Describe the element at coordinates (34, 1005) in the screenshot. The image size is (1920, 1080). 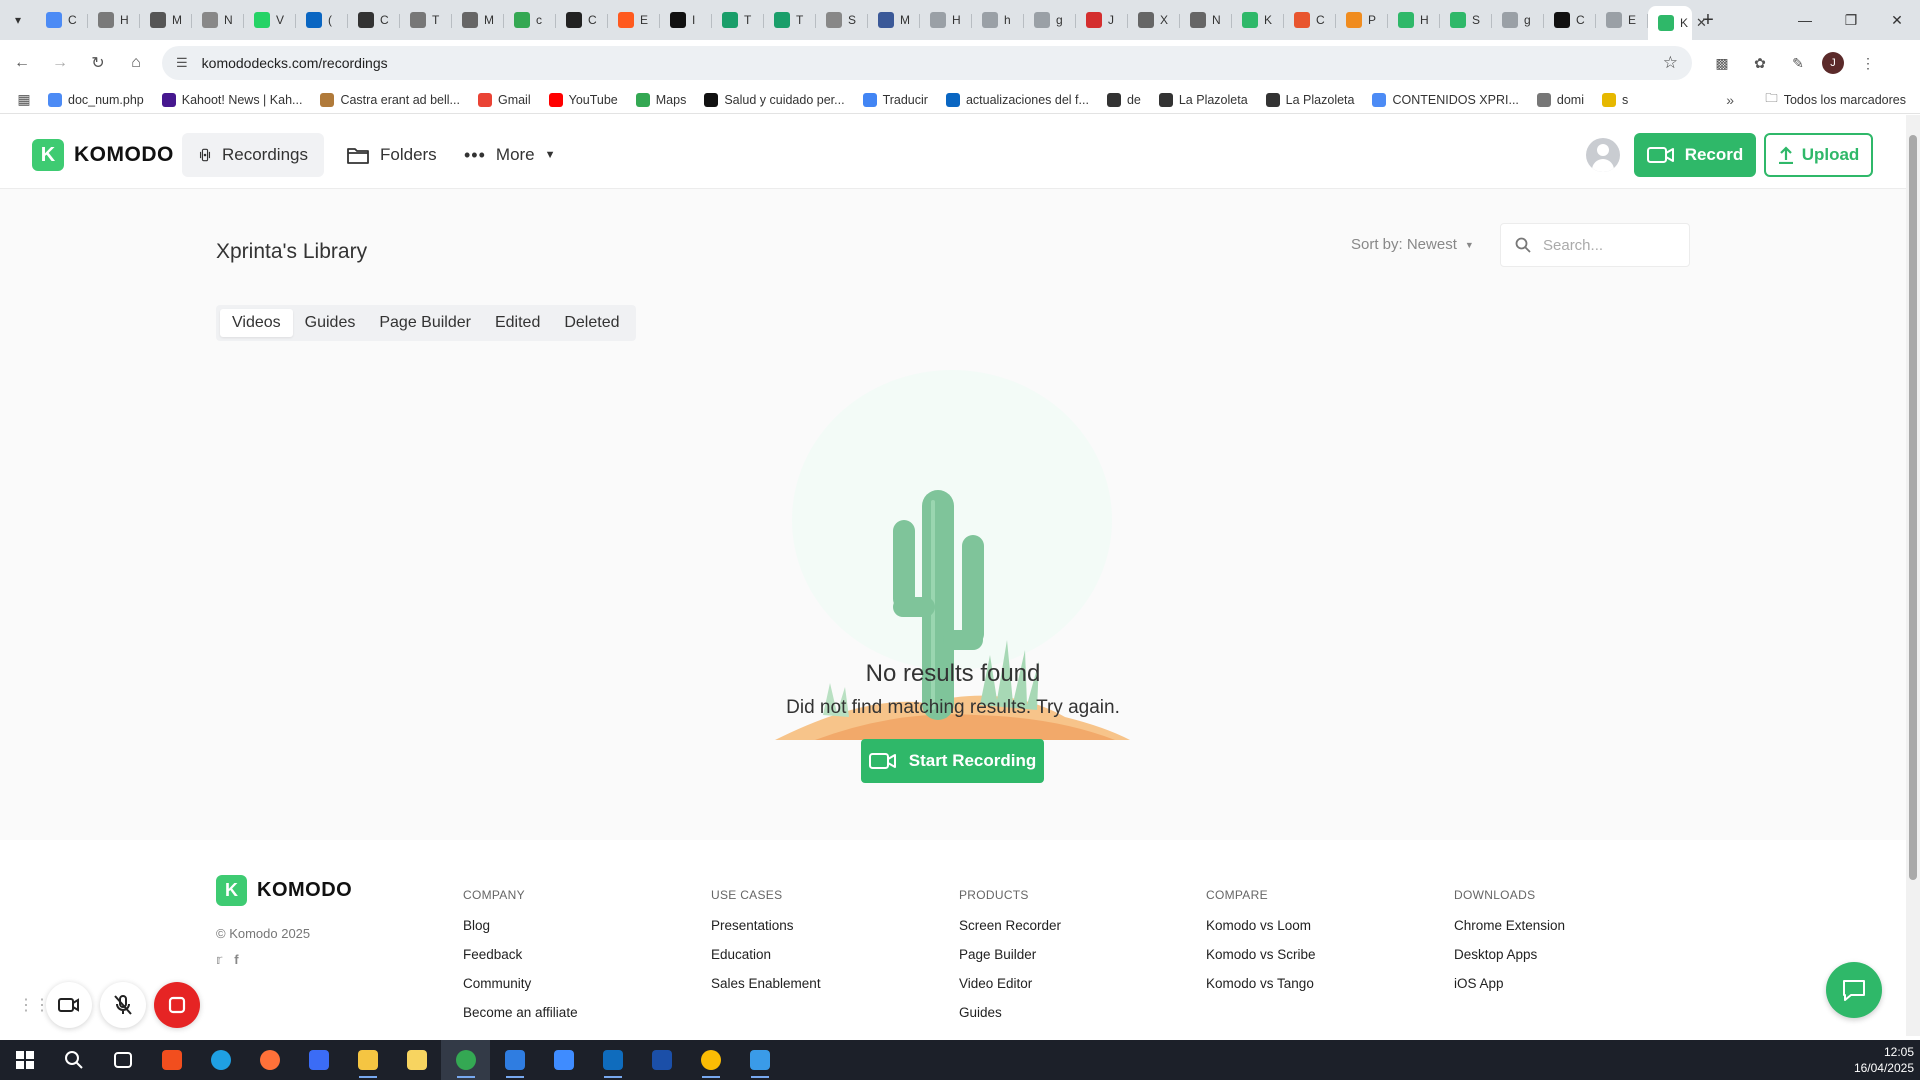
I see `drag-handle-icon: ⋮⋮` at that location.